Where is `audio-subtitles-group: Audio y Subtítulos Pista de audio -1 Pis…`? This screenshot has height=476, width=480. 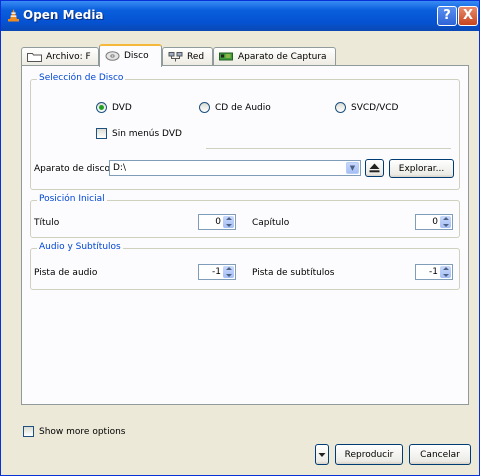
audio-subtitles-group: Audio y Subtítulos Pista de audio -1 Pis… is located at coordinates (245, 266).